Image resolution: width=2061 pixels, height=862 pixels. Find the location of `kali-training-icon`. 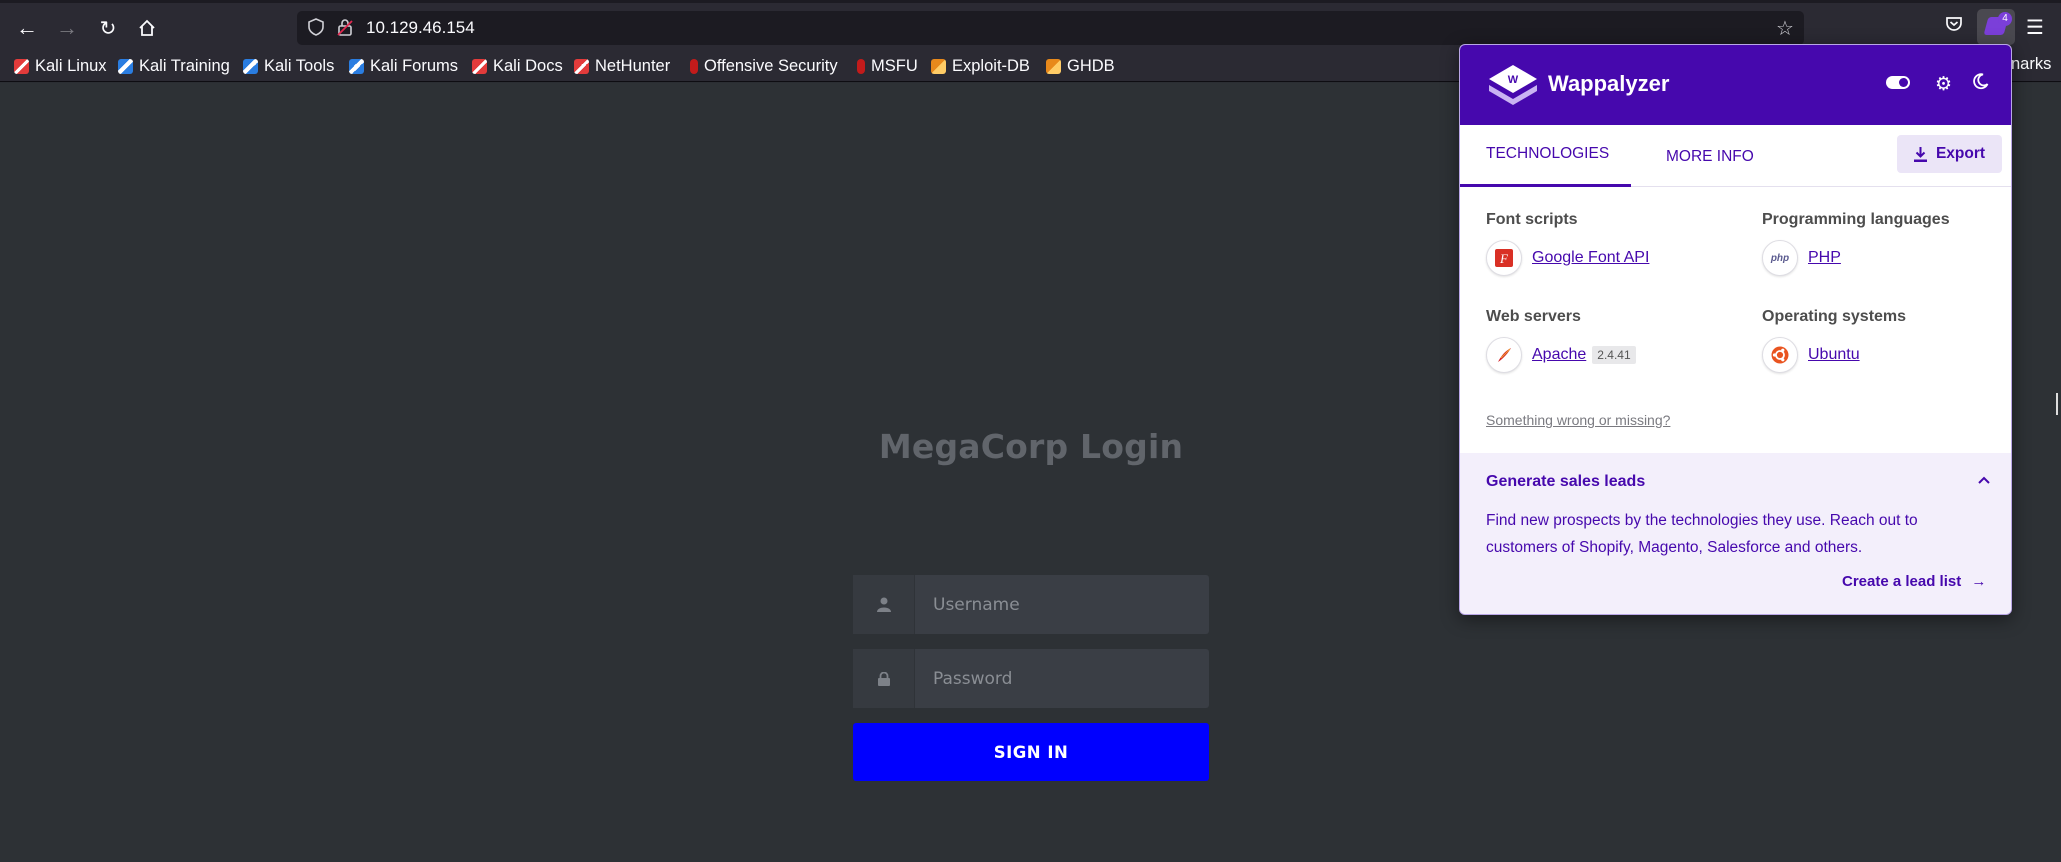

kali-training-icon is located at coordinates (125, 66).